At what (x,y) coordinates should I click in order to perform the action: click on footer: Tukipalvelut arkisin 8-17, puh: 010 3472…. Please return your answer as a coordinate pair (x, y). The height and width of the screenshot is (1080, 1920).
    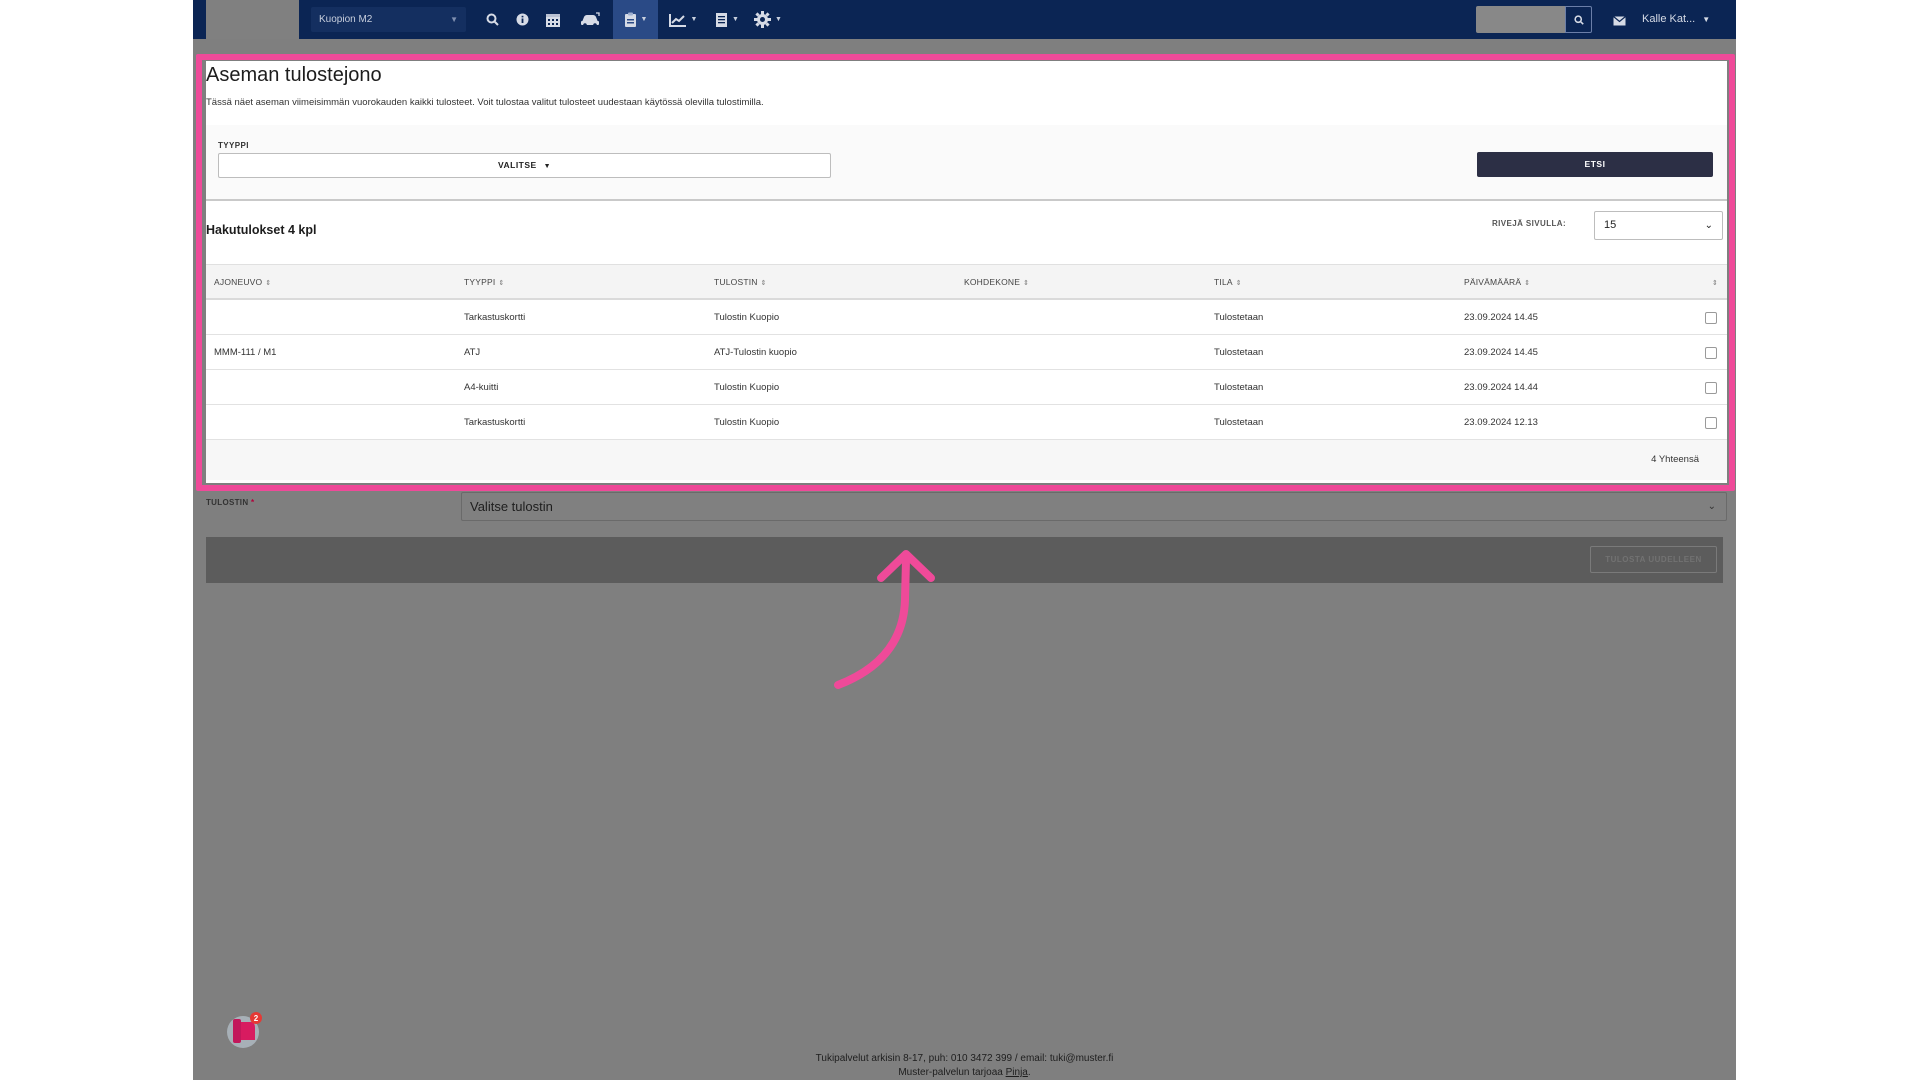
    Looking at the image, I should click on (964, 1066).